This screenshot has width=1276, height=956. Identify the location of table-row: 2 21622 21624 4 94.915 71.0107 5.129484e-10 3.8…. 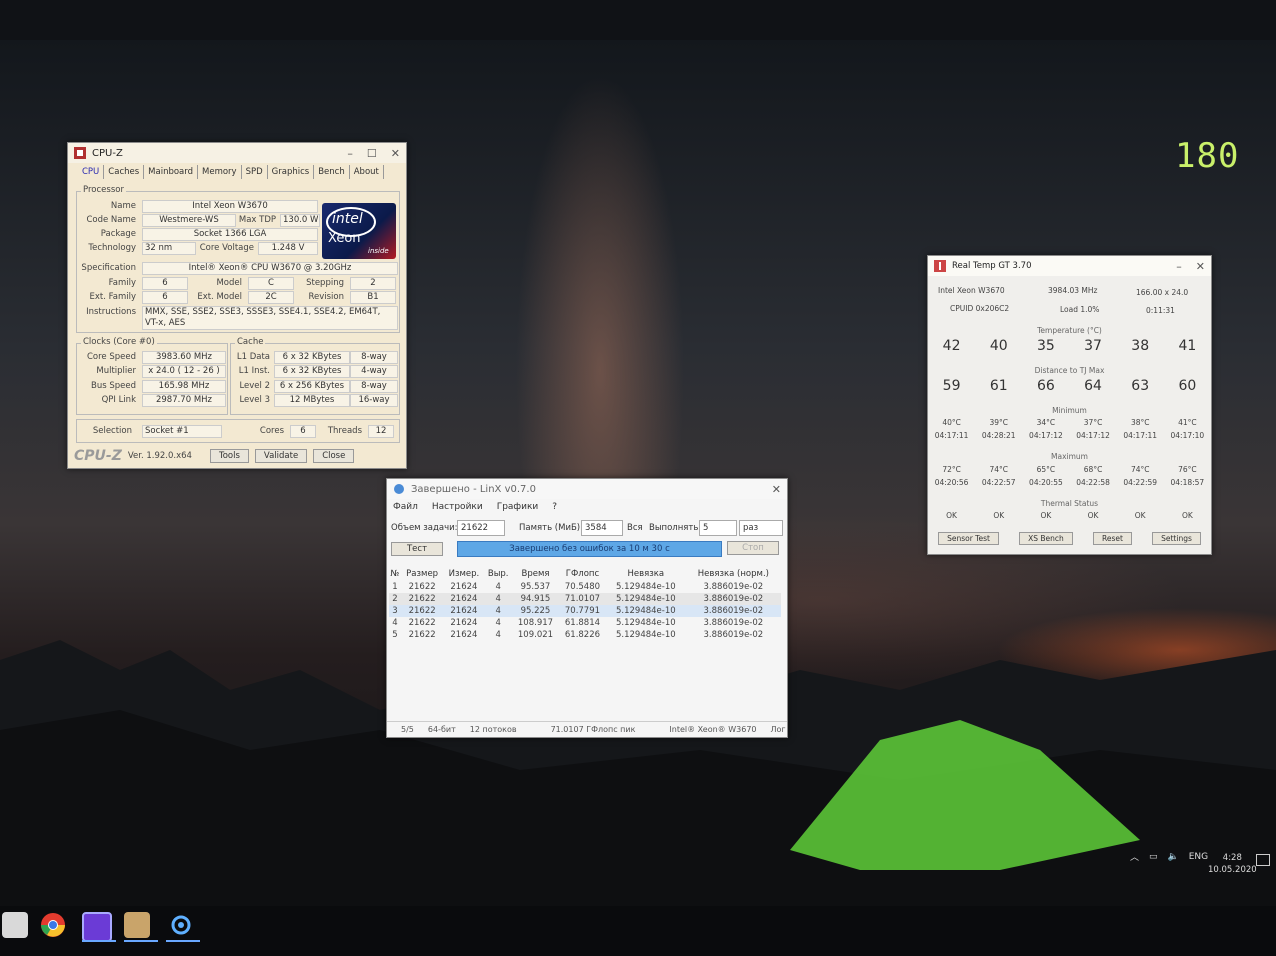
(585, 599).